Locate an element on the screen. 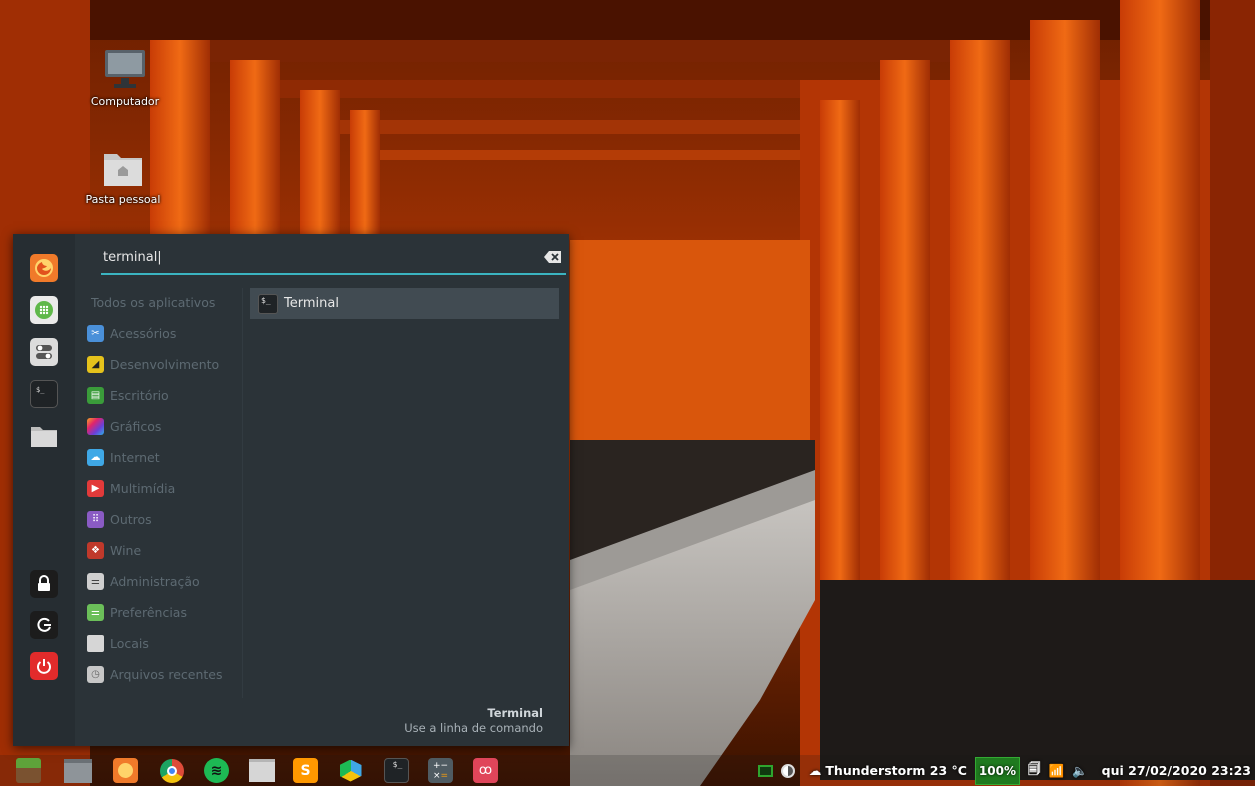 The image size is (1255, 786). category-label: Todos os aplicativos is located at coordinates (153, 302).